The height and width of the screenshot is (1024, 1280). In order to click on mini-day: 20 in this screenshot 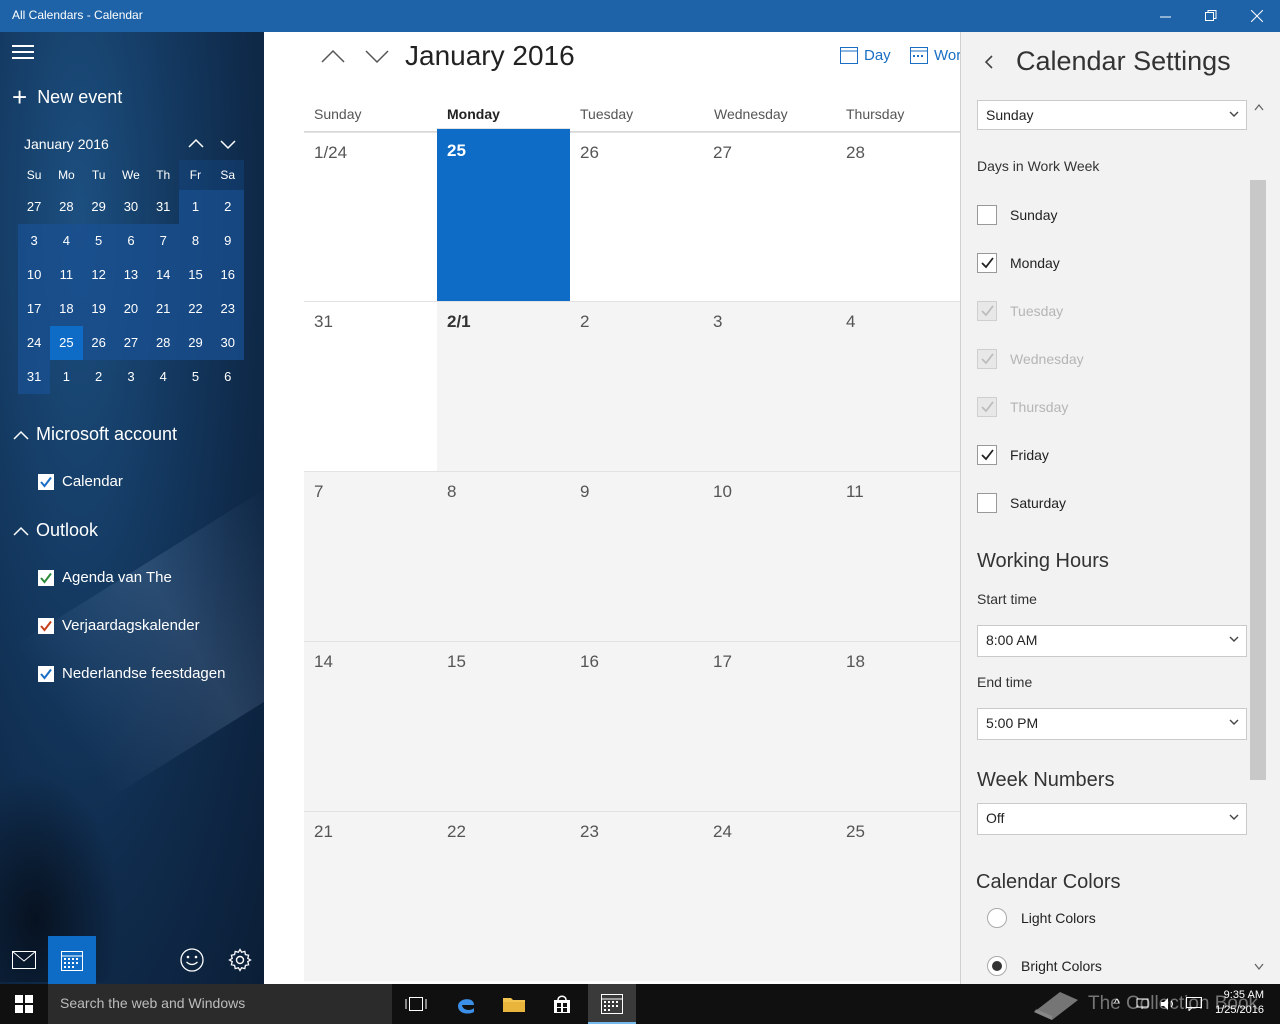, I will do `click(131, 309)`.